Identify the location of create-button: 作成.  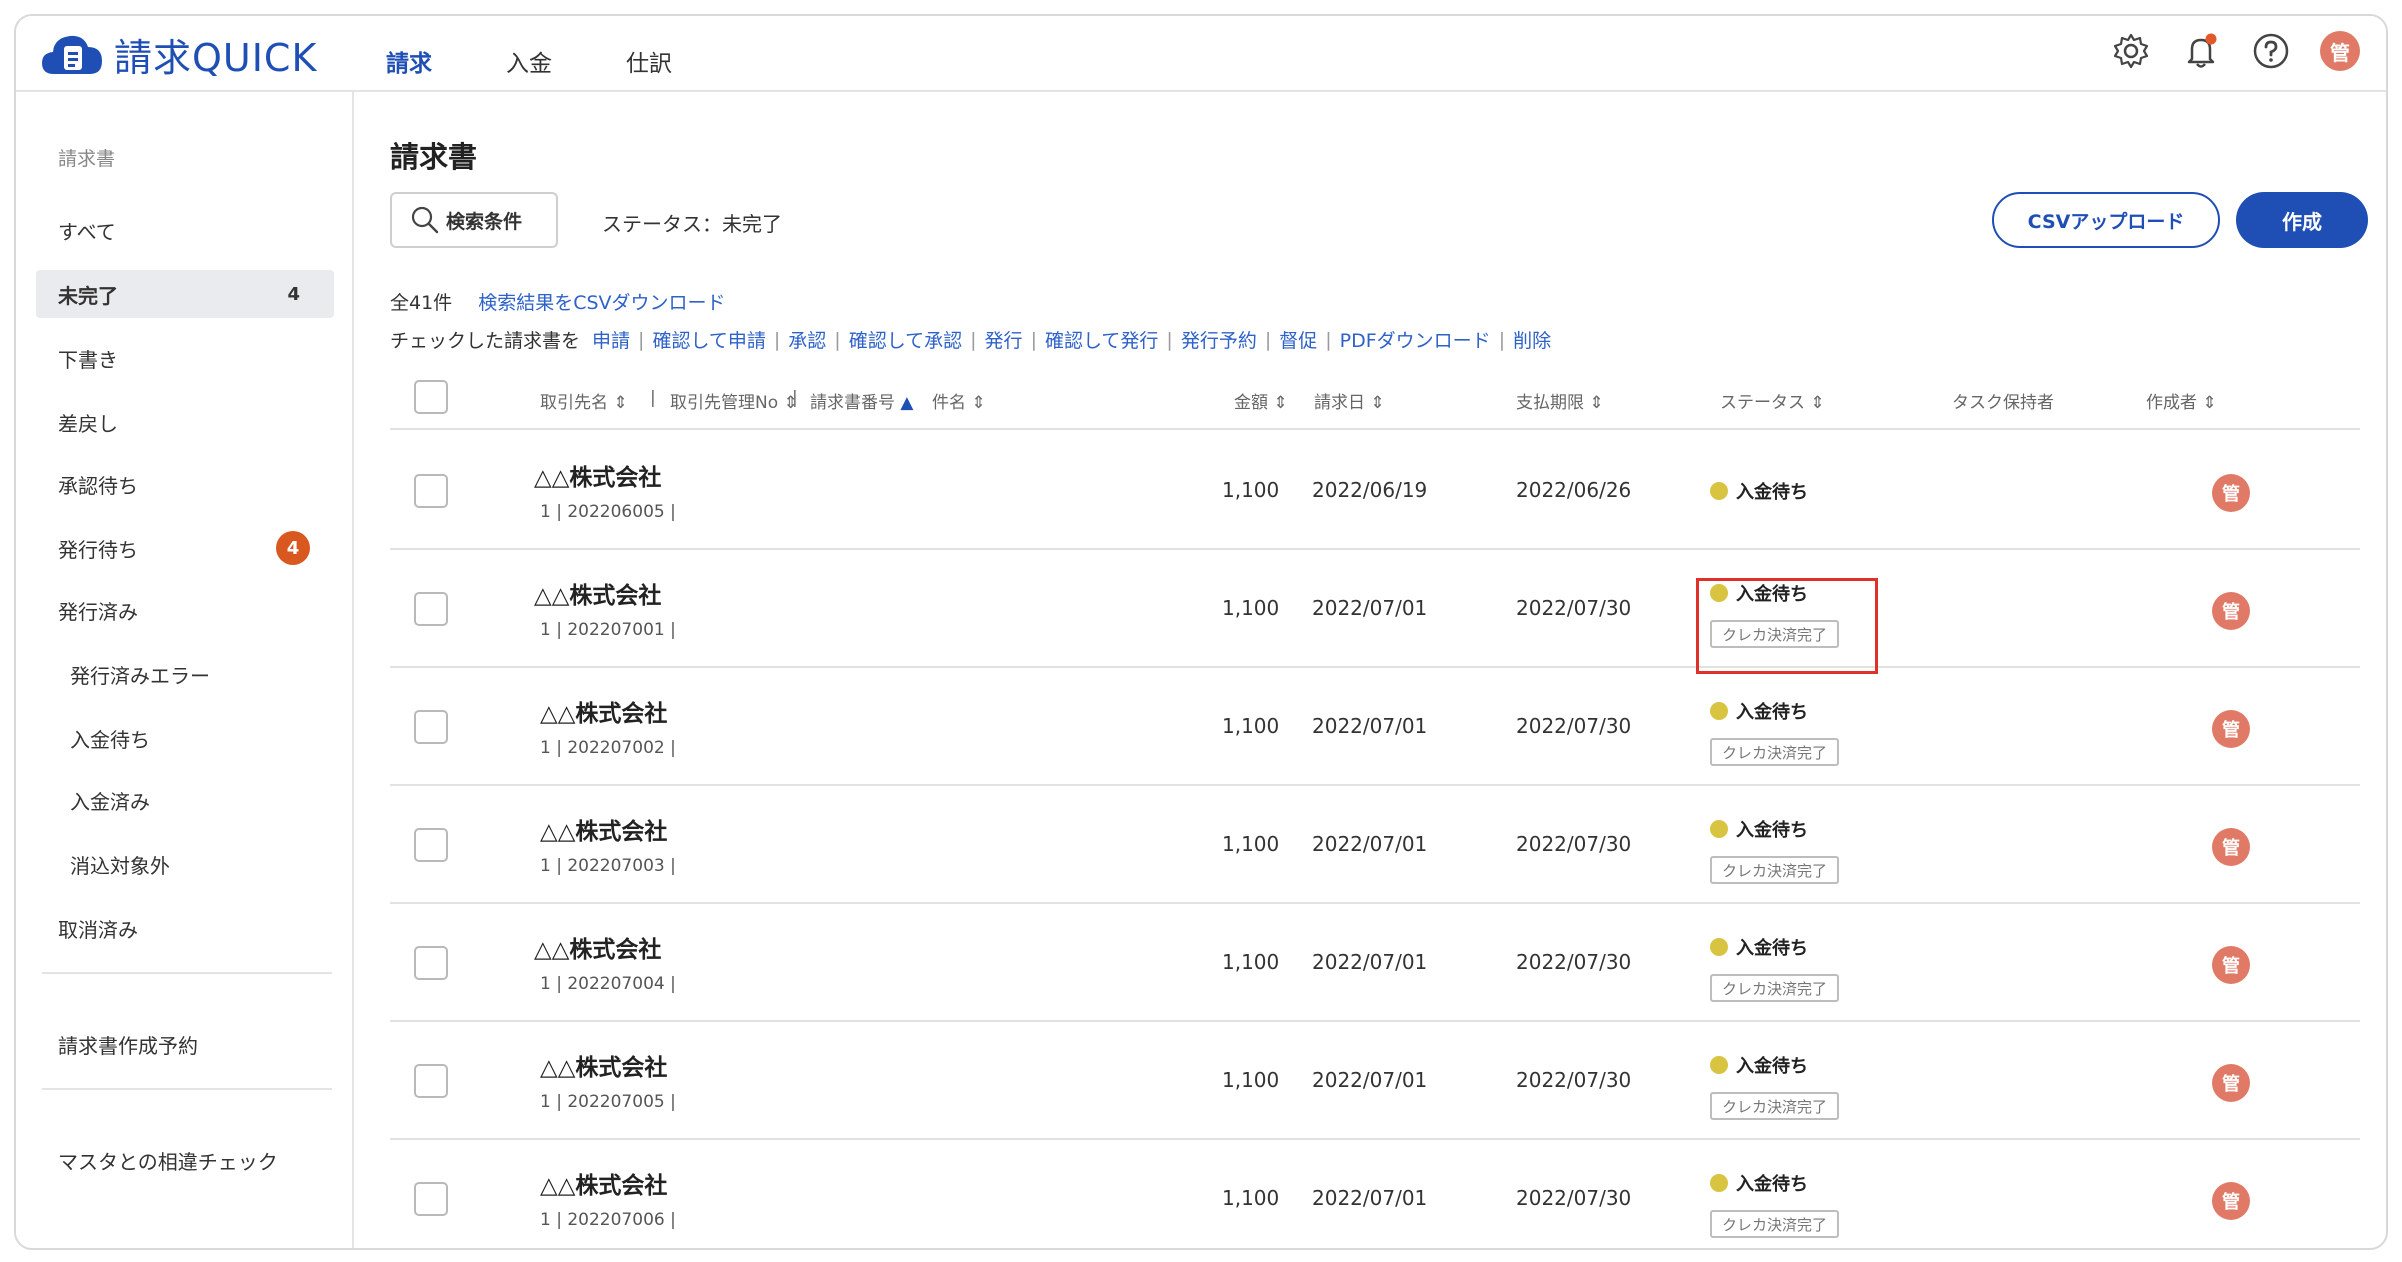
(2302, 220).